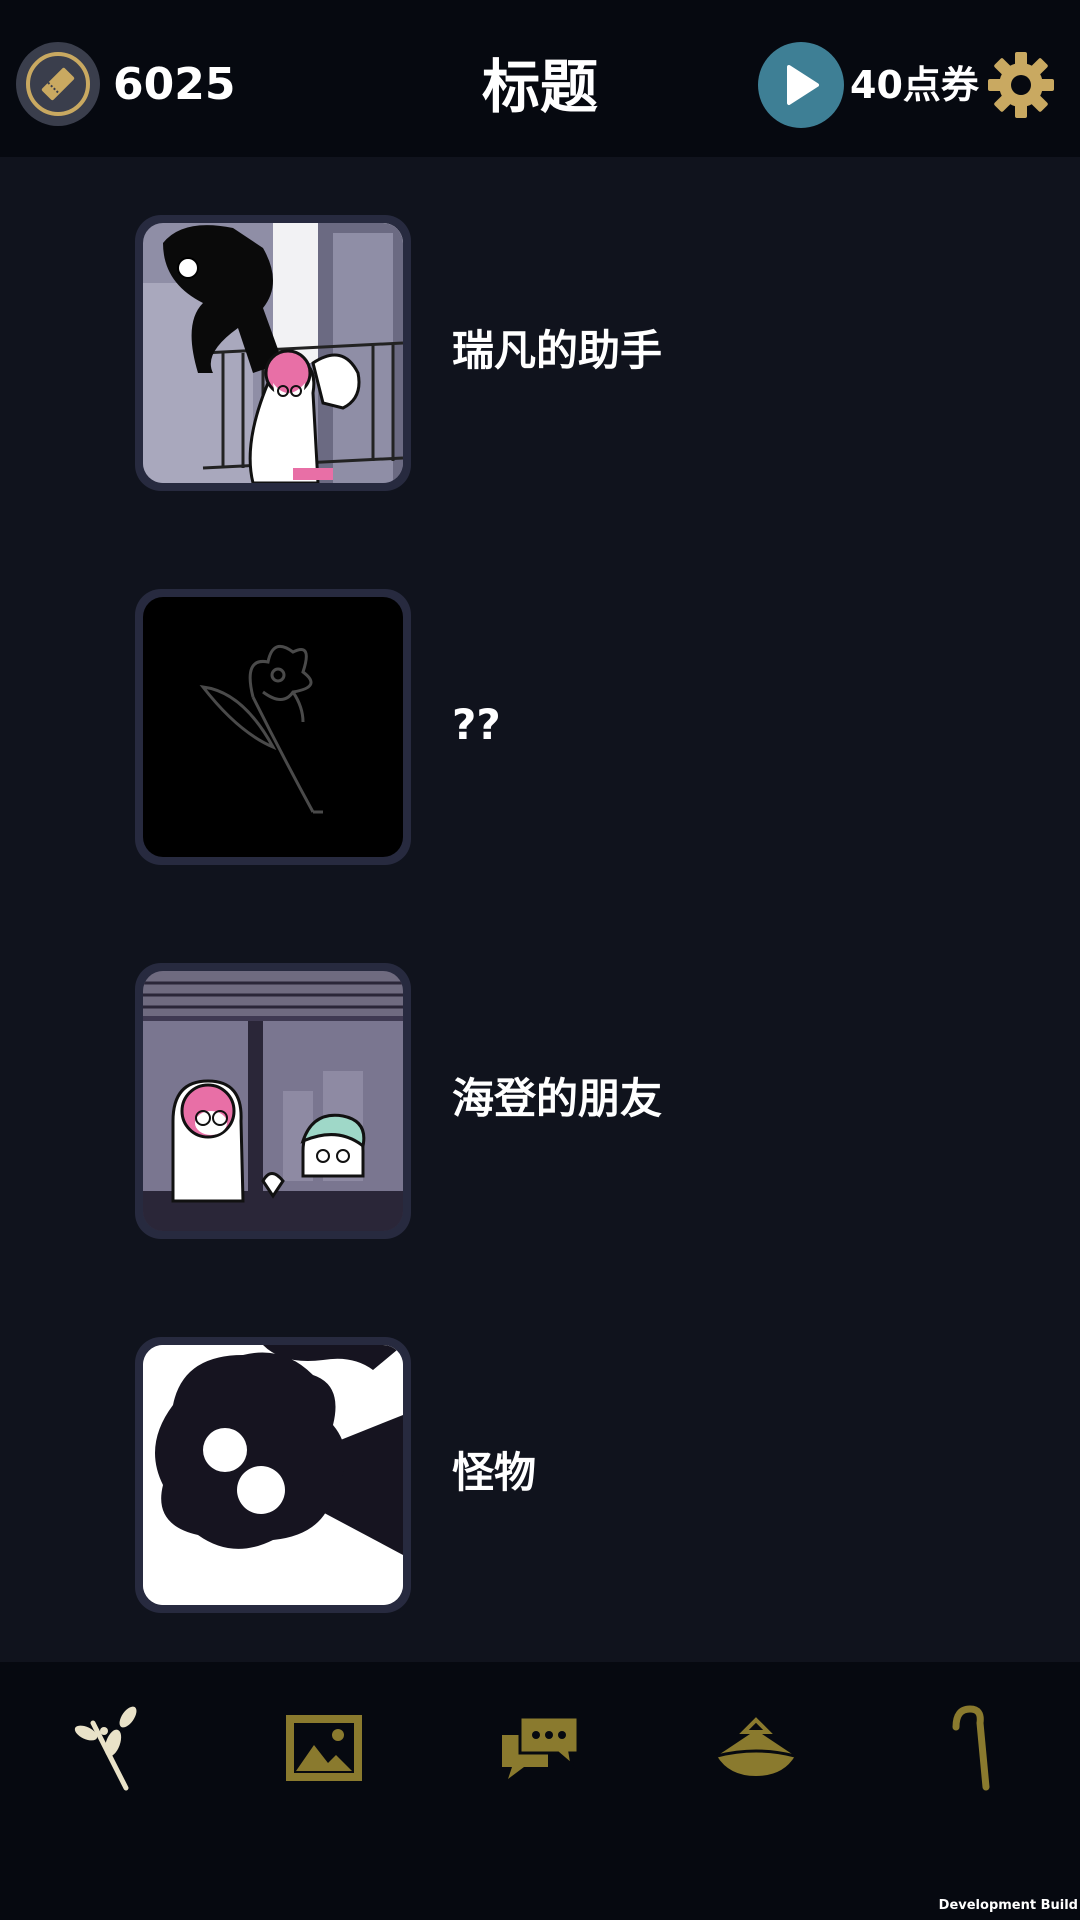  I want to click on play-button, so click(801, 85).